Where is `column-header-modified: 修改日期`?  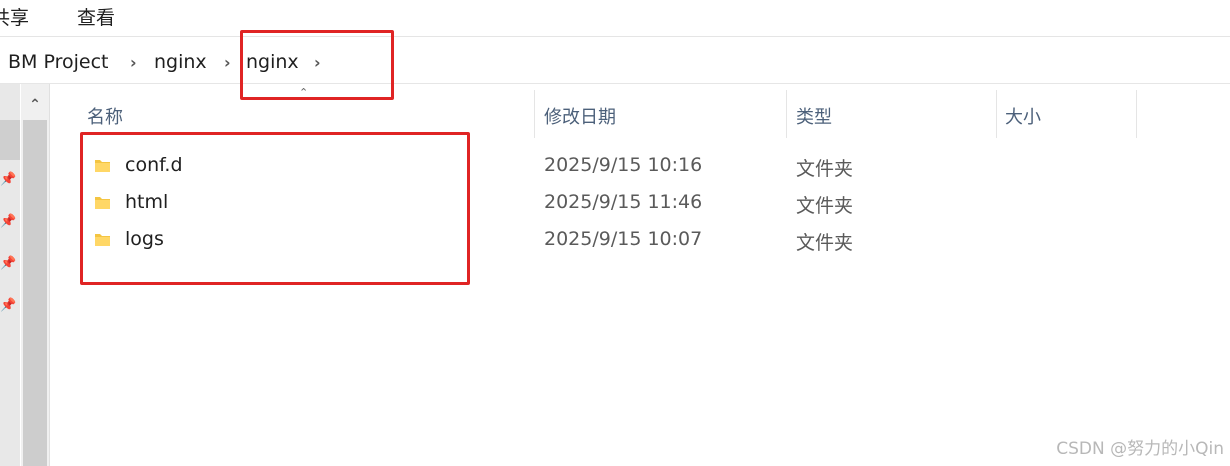 column-header-modified: 修改日期 is located at coordinates (580, 116).